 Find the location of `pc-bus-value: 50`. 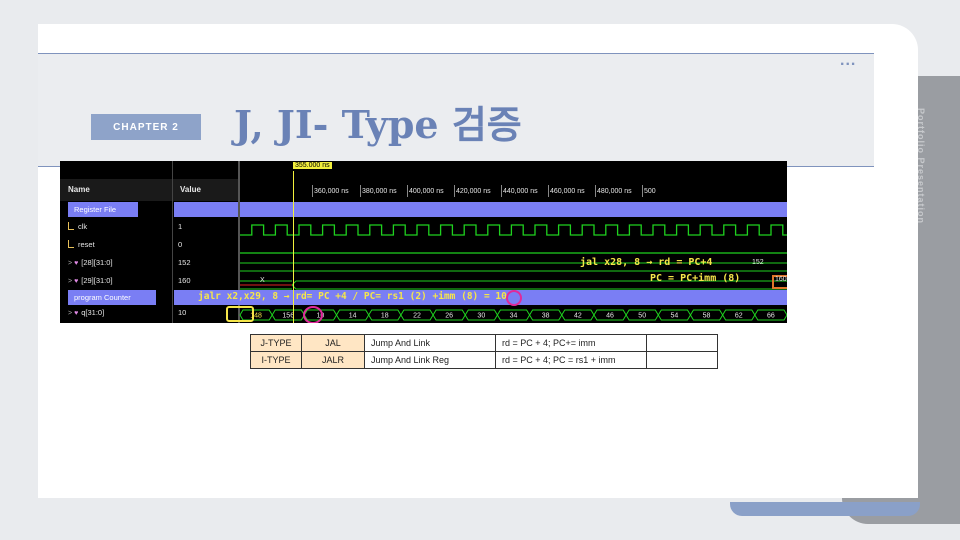

pc-bus-value: 50 is located at coordinates (642, 316).